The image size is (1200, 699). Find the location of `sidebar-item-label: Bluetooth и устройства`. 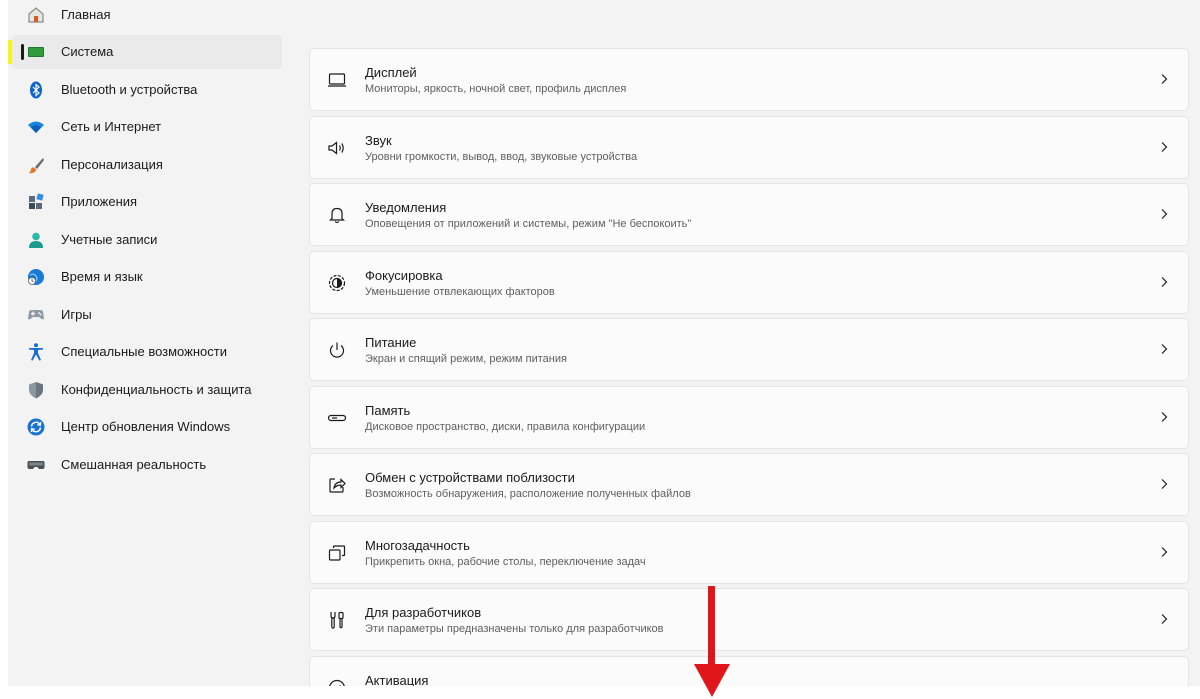

sidebar-item-label: Bluetooth и устройства is located at coordinates (129, 89).